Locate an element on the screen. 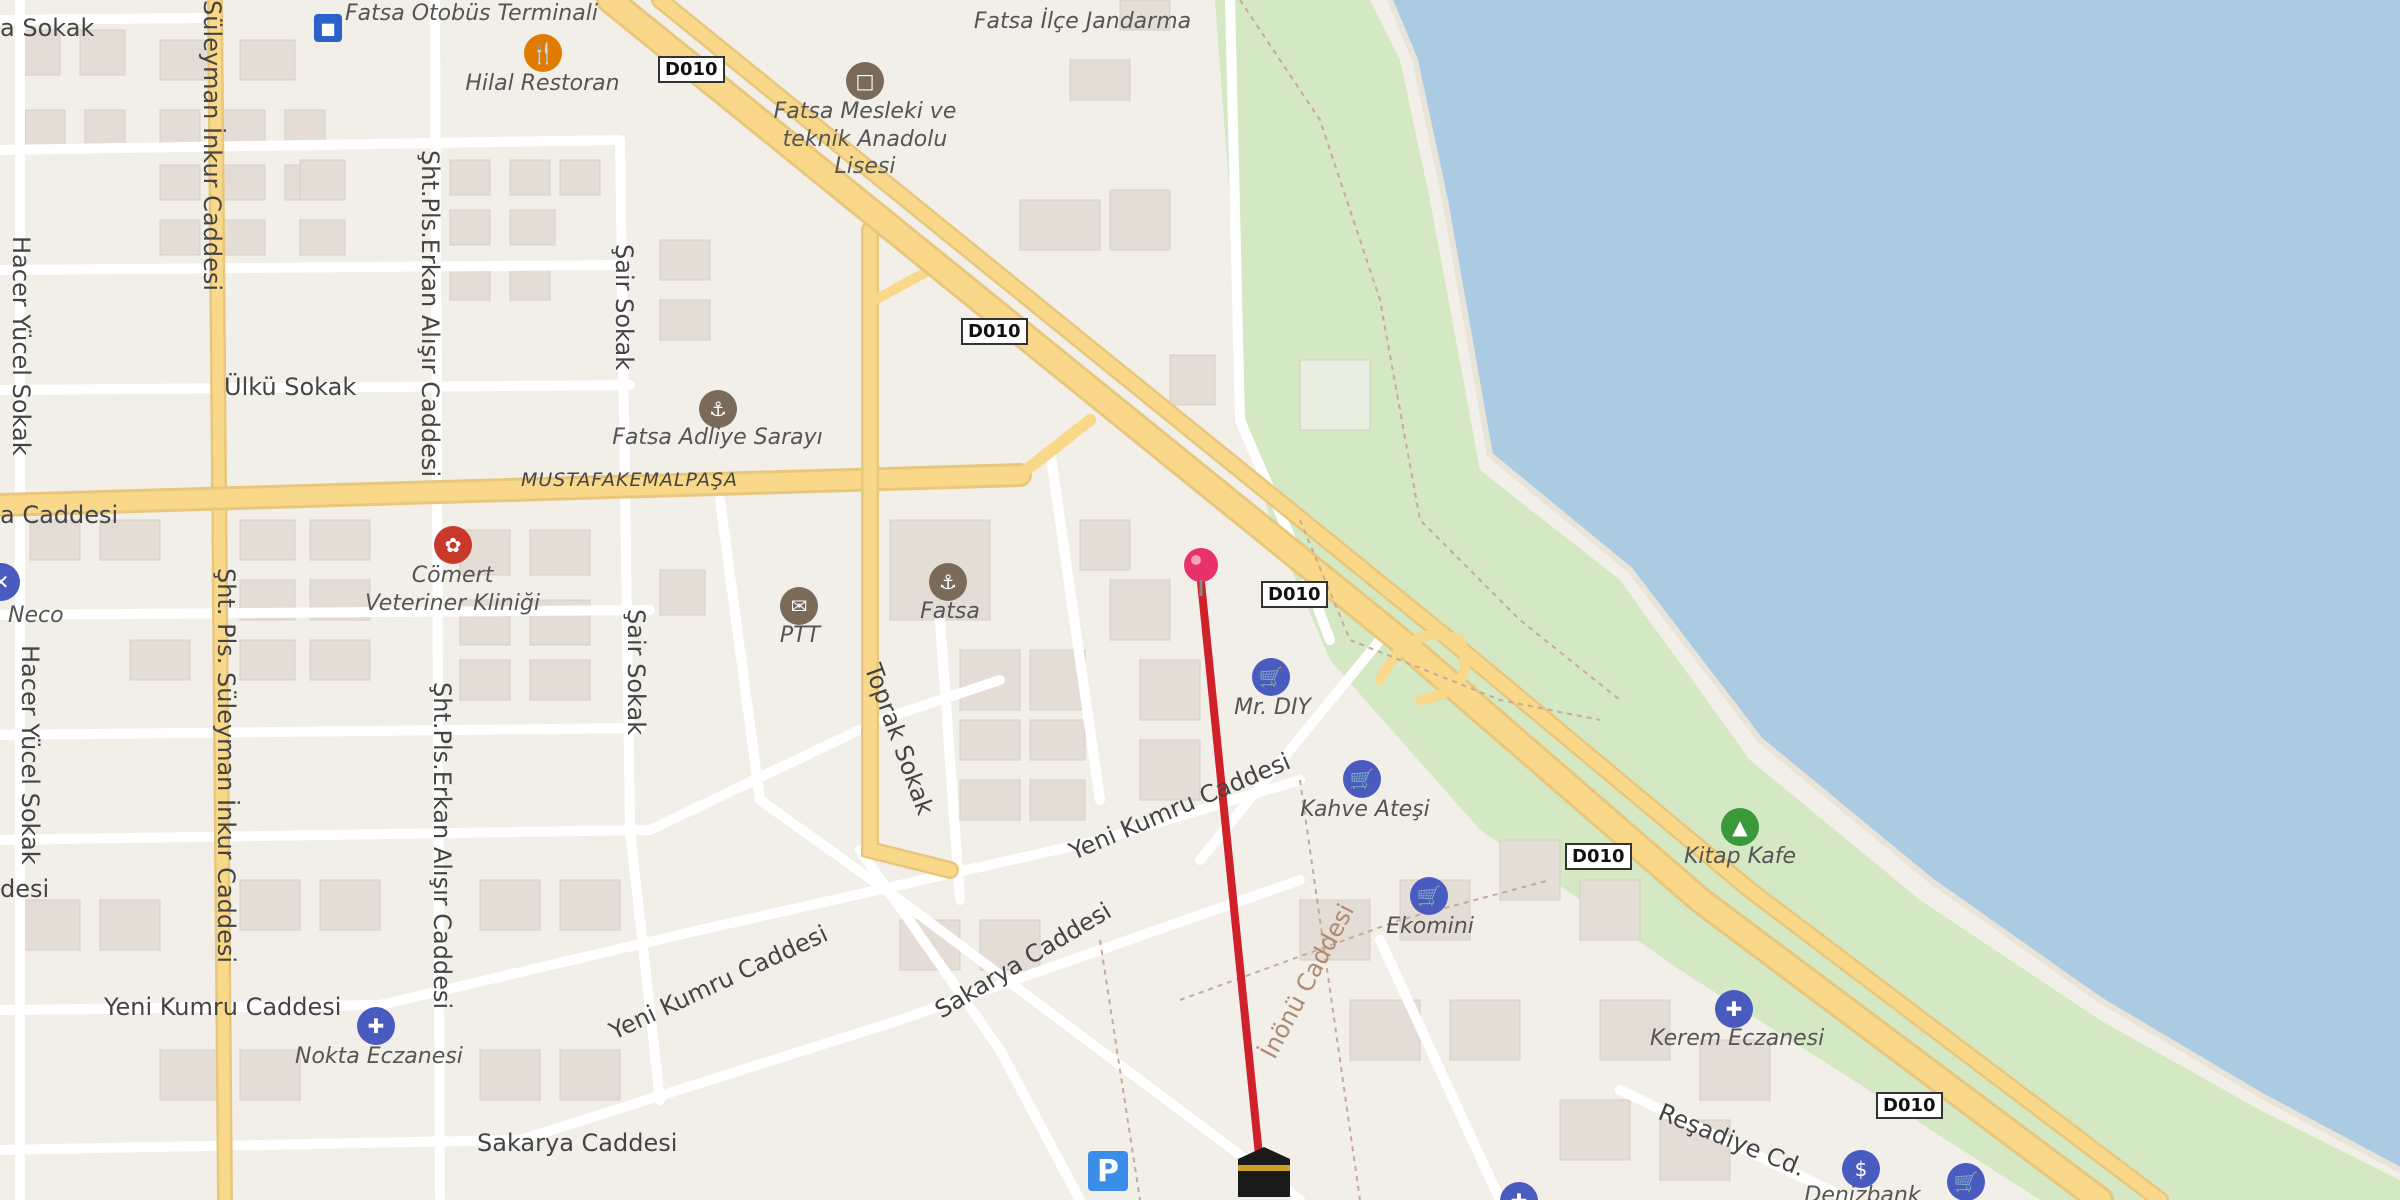 Image resolution: width=2400 pixels, height=1200 pixels. street-label: Ülkü Sokak is located at coordinates (290, 387).